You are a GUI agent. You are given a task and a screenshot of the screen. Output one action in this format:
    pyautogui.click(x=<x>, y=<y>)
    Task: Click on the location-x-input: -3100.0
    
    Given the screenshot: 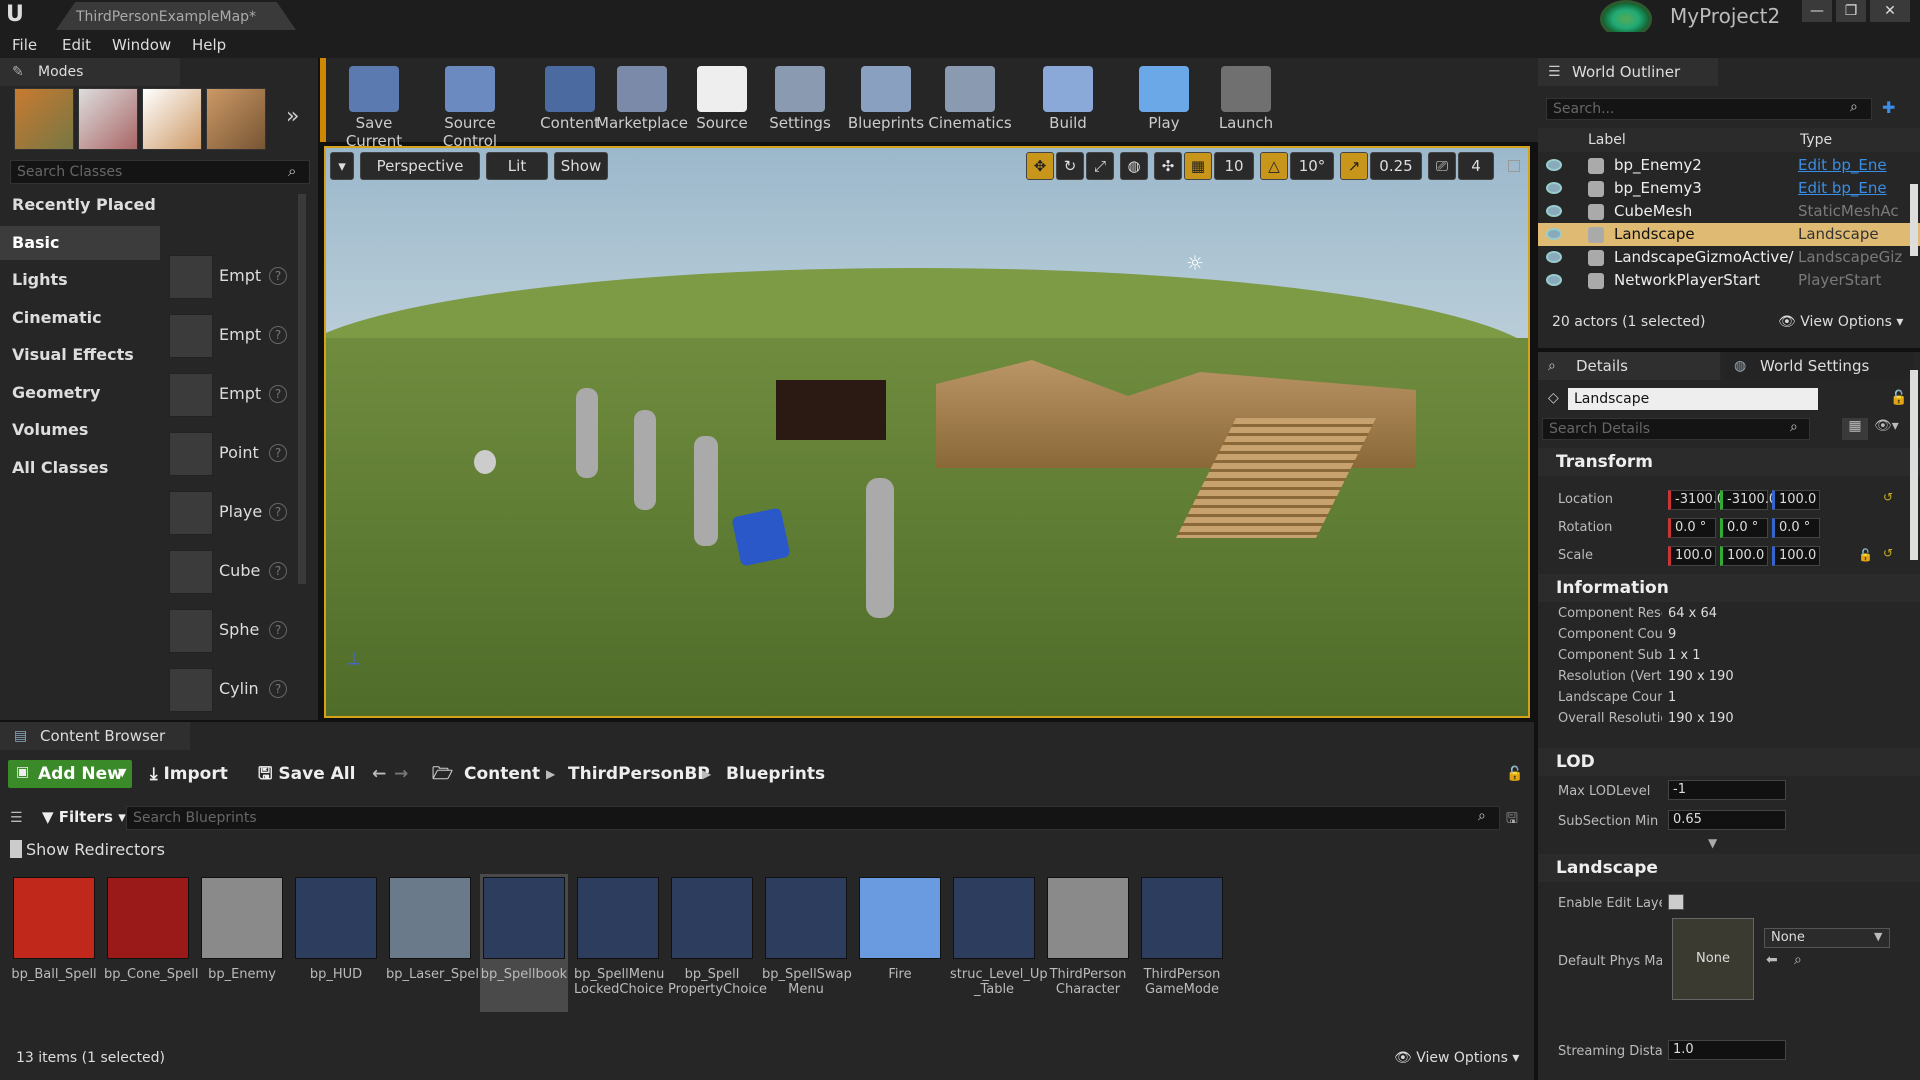 What is the action you would take?
    pyautogui.click(x=1696, y=500)
    